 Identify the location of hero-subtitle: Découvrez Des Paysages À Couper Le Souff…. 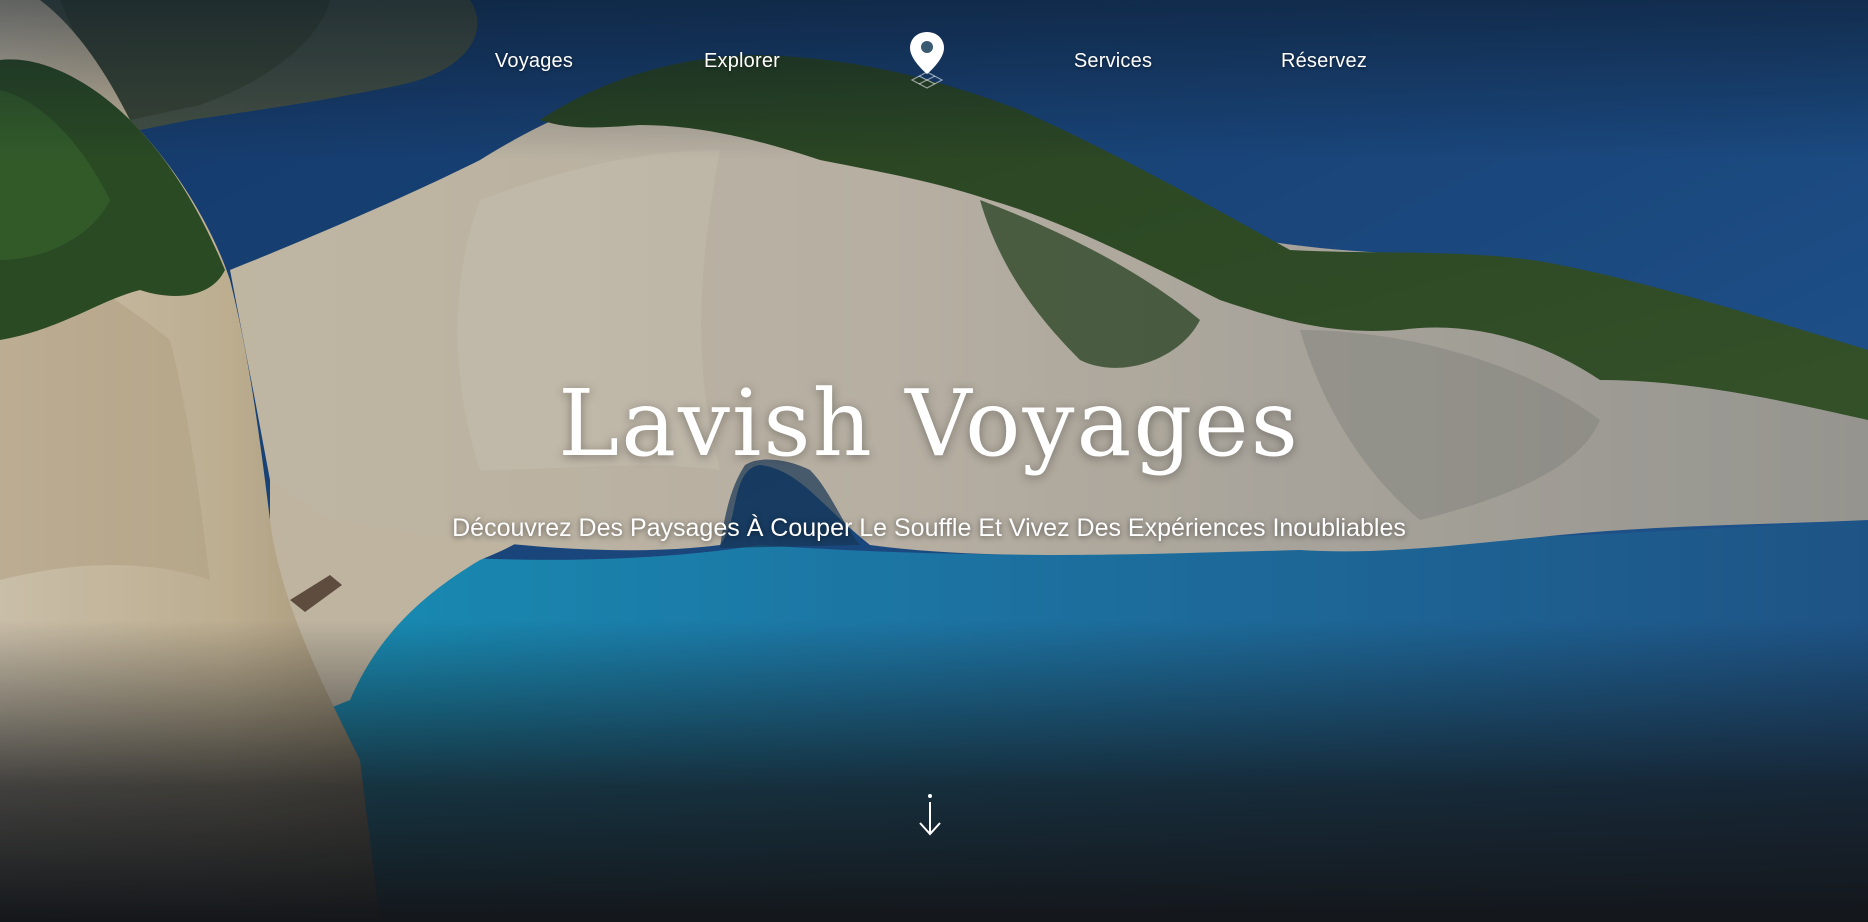
(929, 528).